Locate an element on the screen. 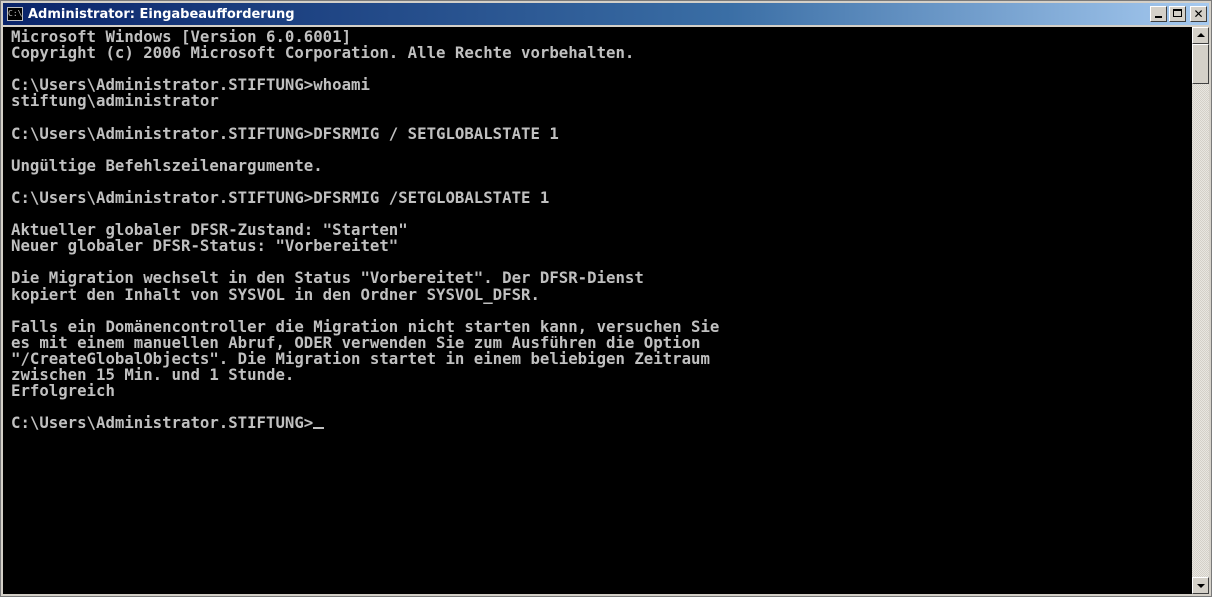 This screenshot has width=1212, height=597. console-line: Erfolgreich is located at coordinates (63, 391).